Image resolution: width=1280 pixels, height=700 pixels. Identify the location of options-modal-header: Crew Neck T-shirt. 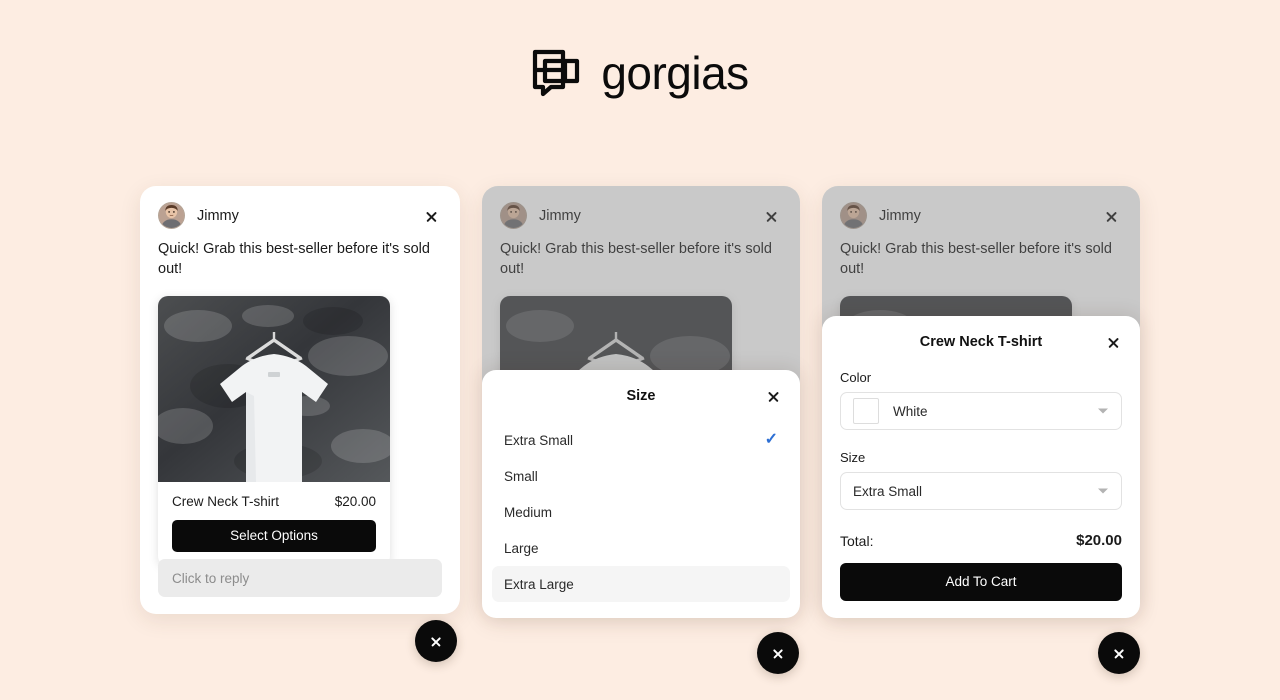
(981, 342).